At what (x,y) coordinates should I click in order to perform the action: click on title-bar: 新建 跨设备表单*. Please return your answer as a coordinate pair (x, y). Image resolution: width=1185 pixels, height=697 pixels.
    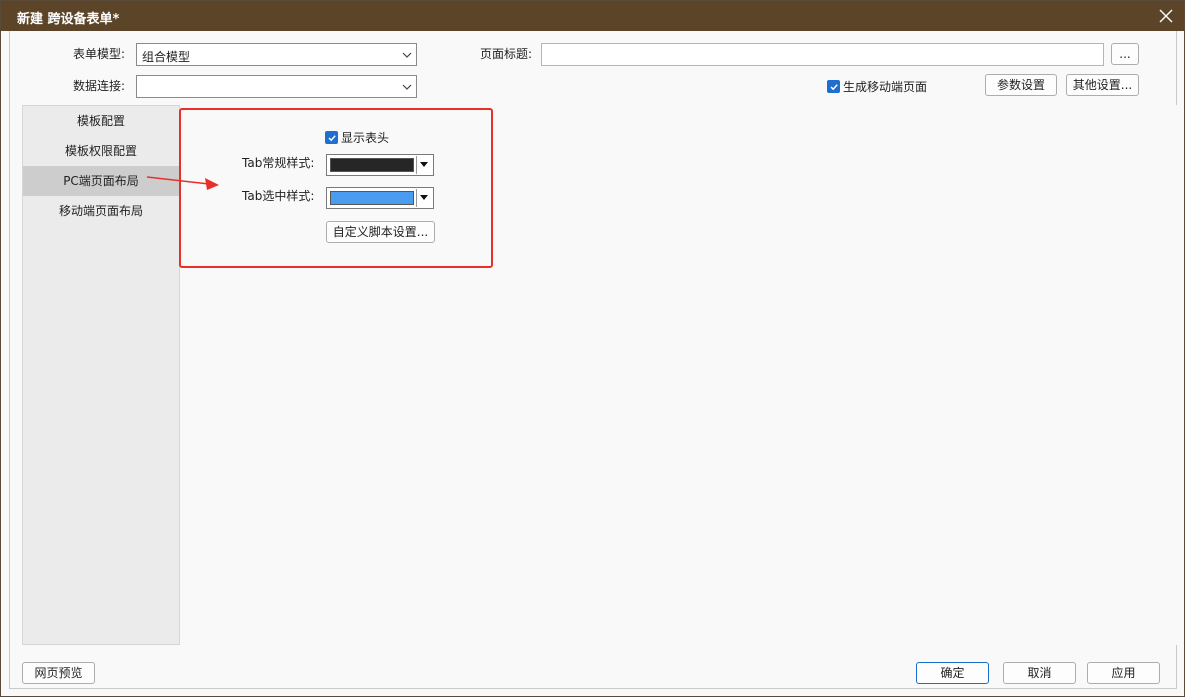
    Looking at the image, I should click on (592, 16).